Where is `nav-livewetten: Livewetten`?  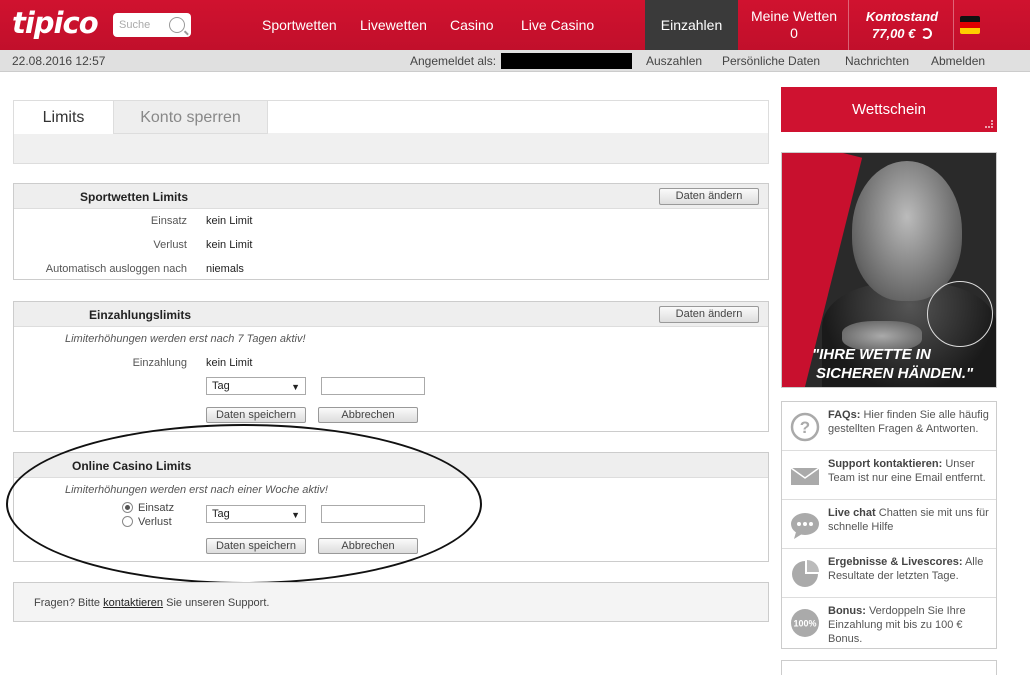
nav-livewetten: Livewetten is located at coordinates (393, 25).